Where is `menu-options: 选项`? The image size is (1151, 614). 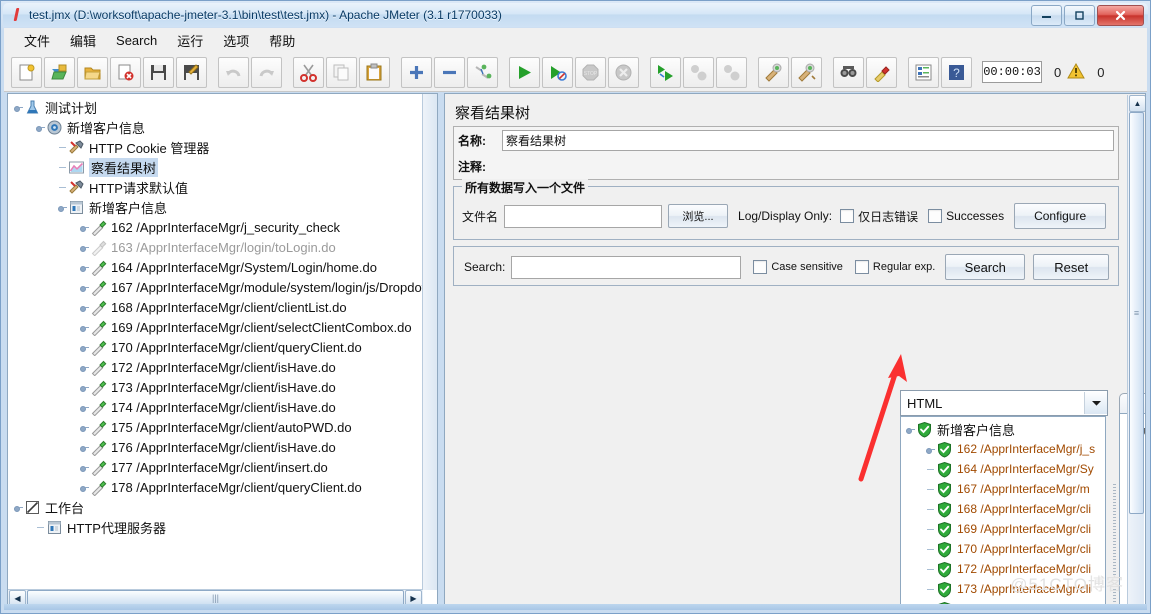
menu-options: 选项 is located at coordinates (236, 40).